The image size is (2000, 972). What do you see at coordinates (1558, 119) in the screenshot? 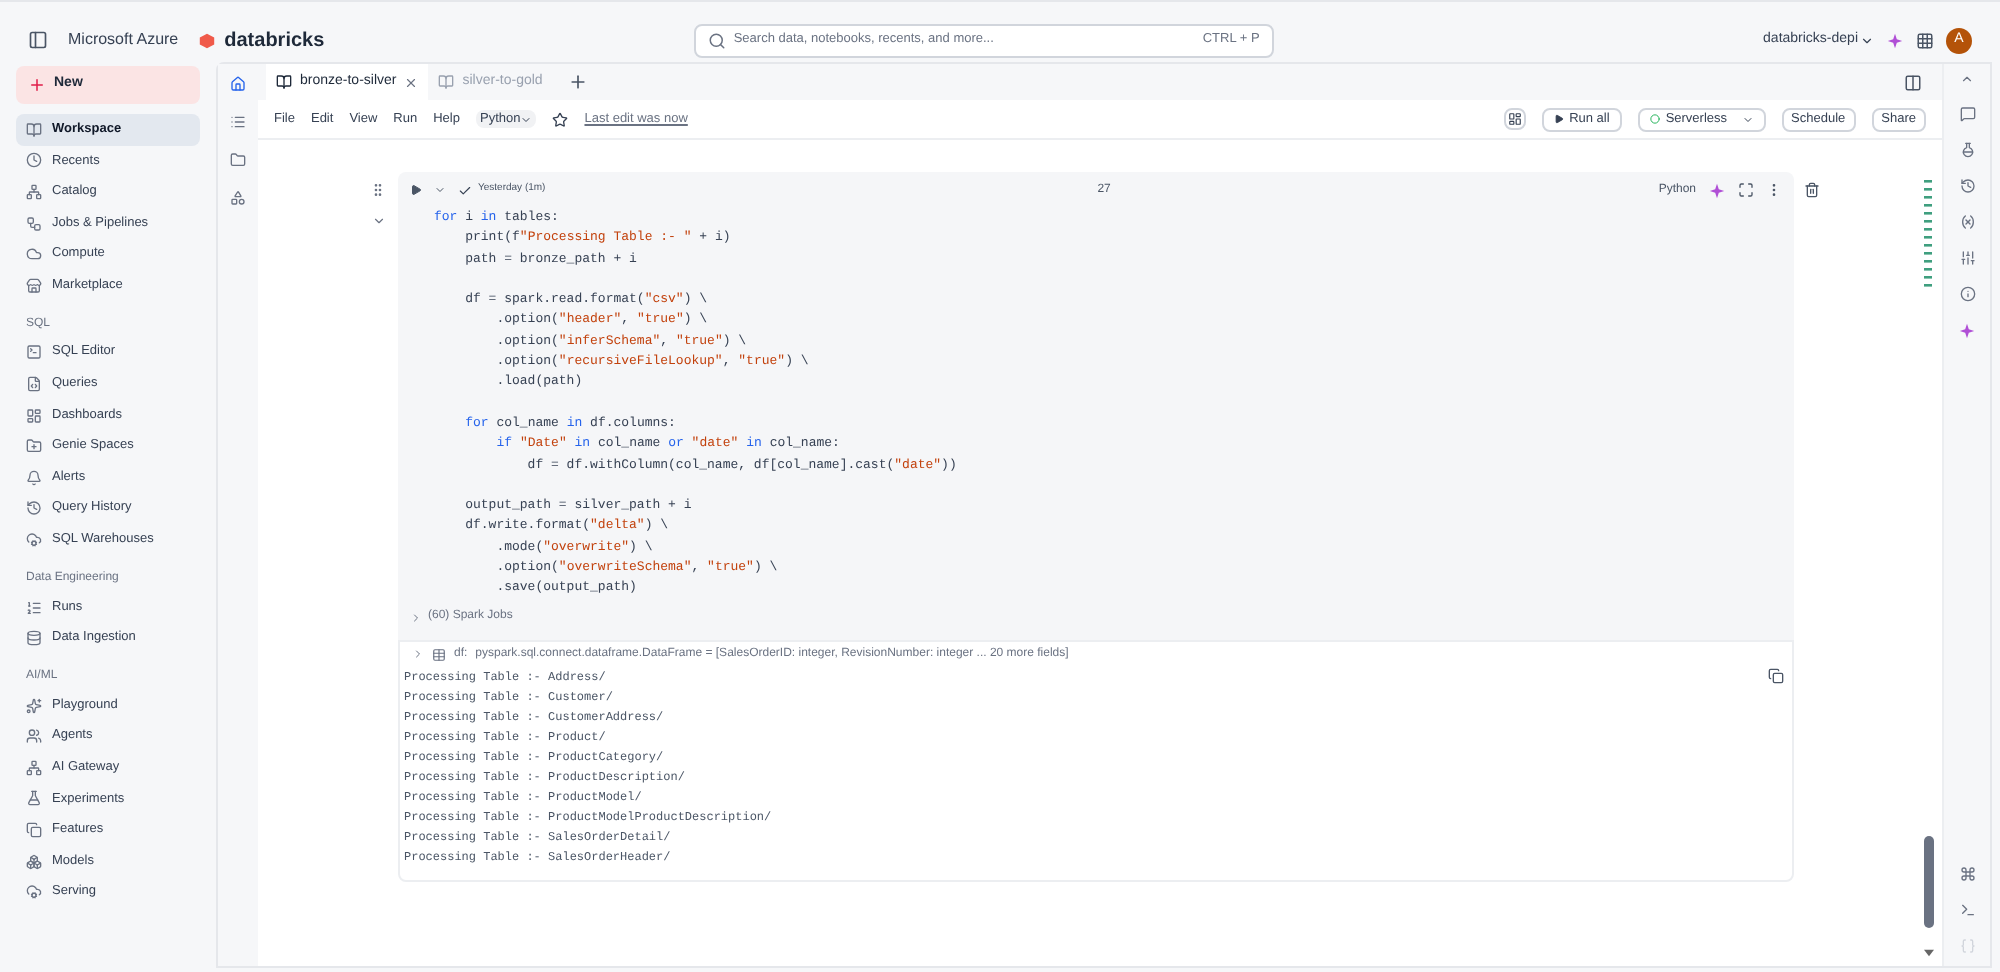
I see `play-icon` at bounding box center [1558, 119].